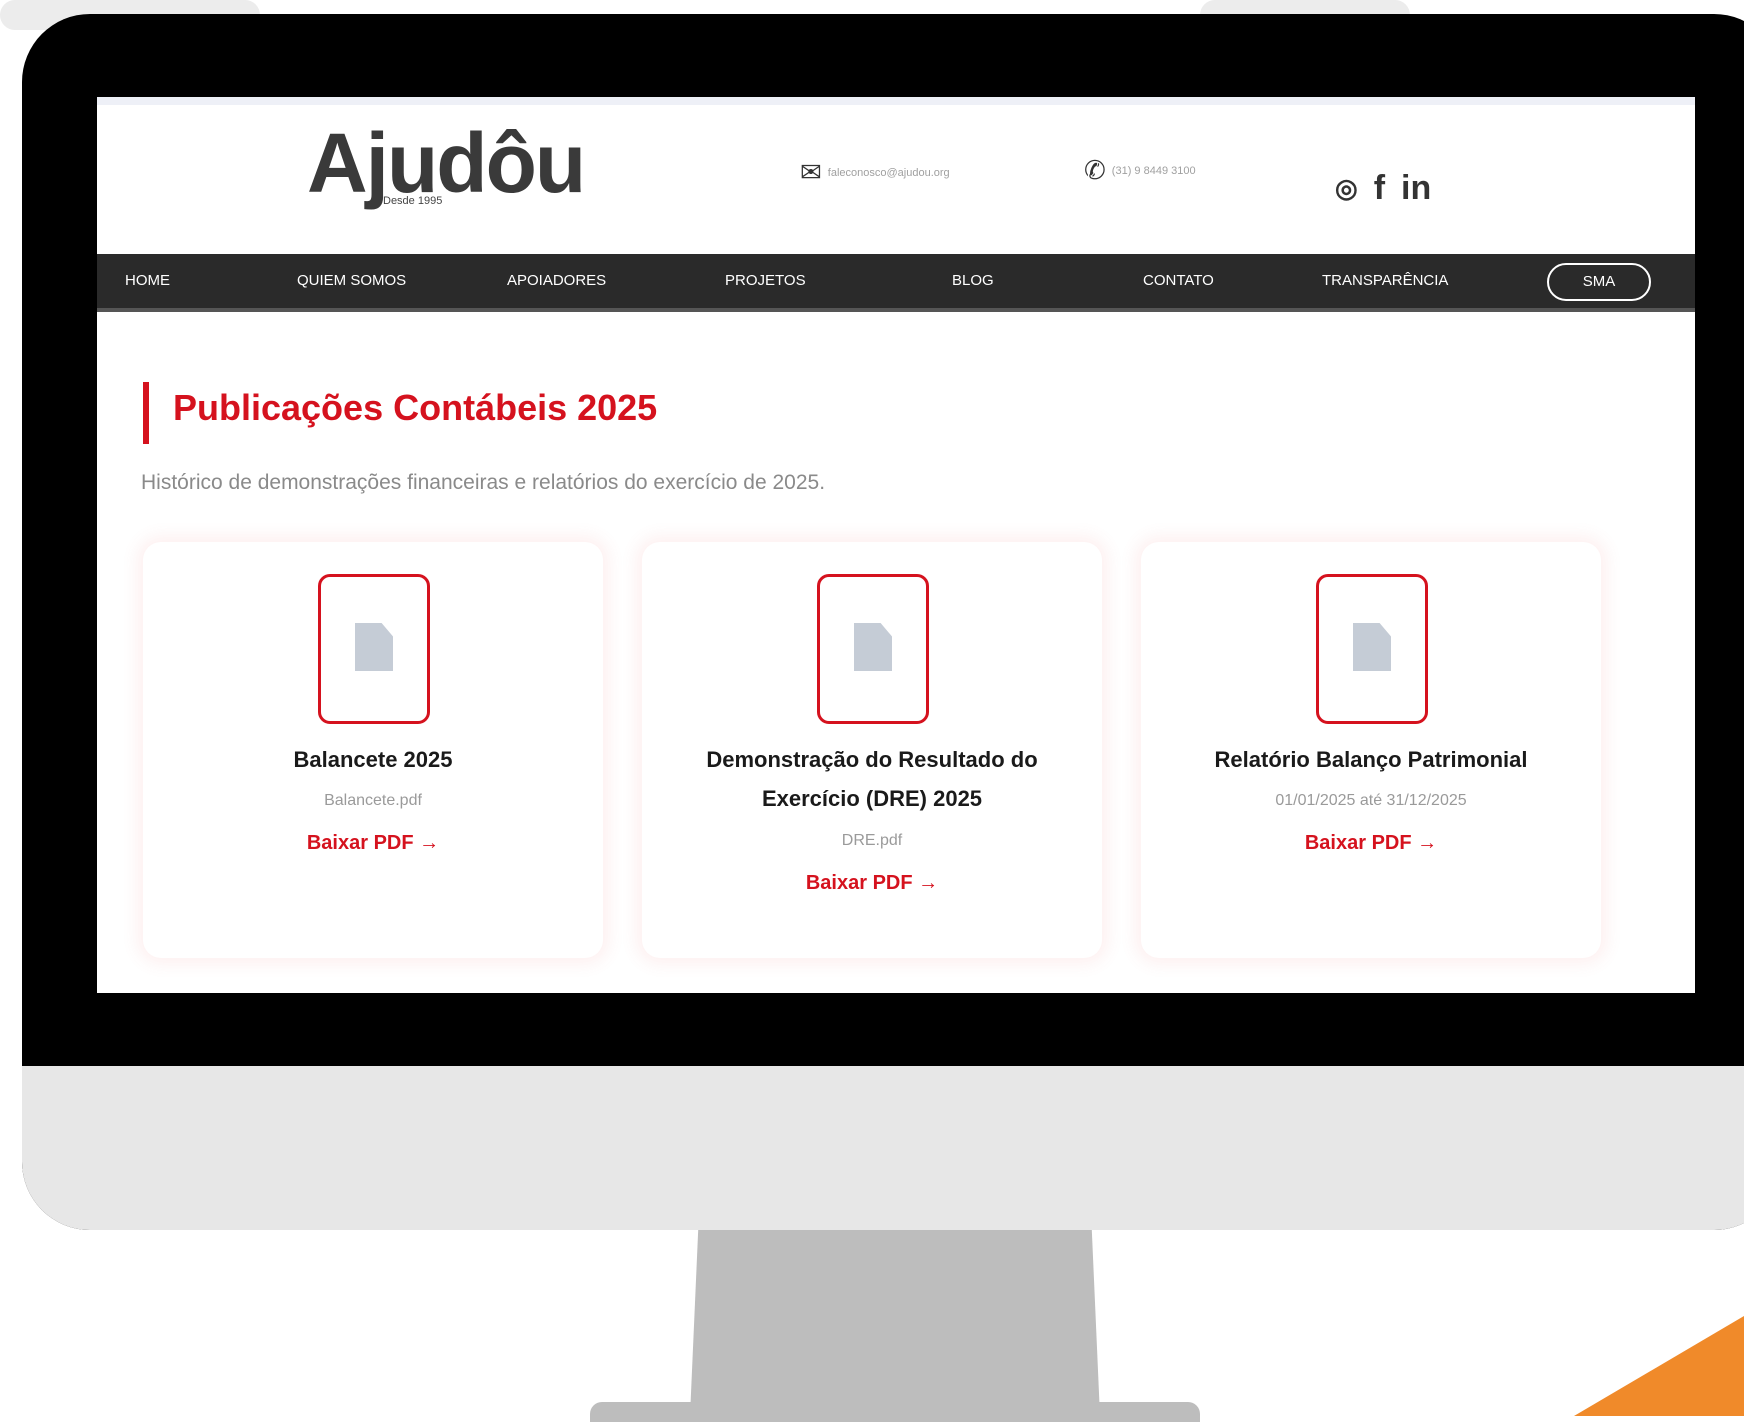 The height and width of the screenshot is (1422, 1744). Describe the element at coordinates (373, 759) in the screenshot. I see `card-title: Balancete 2025` at that location.